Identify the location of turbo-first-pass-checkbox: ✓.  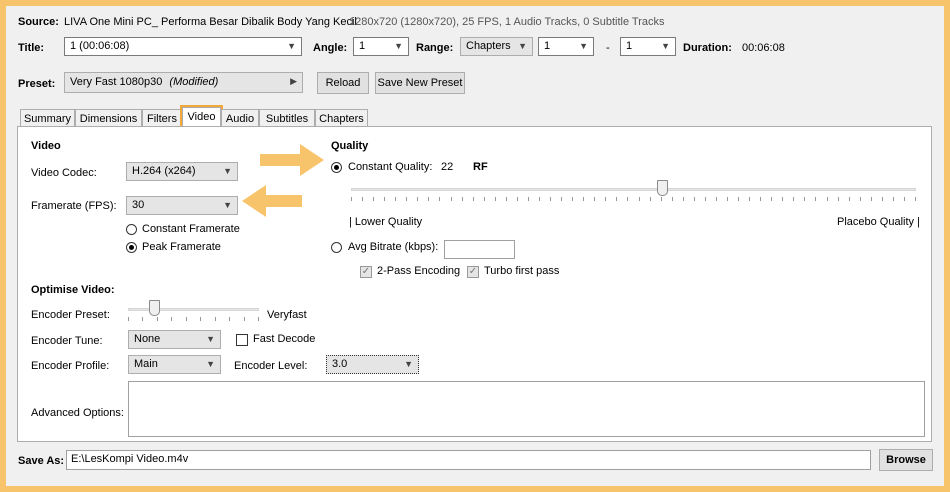
(473, 272).